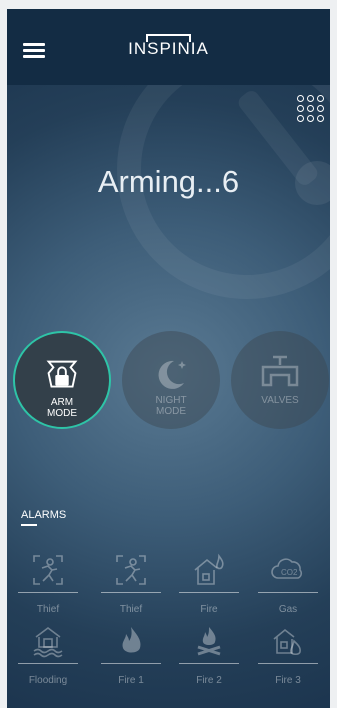 The height and width of the screenshot is (708, 337). I want to click on valves-label: VALVES, so click(280, 400).